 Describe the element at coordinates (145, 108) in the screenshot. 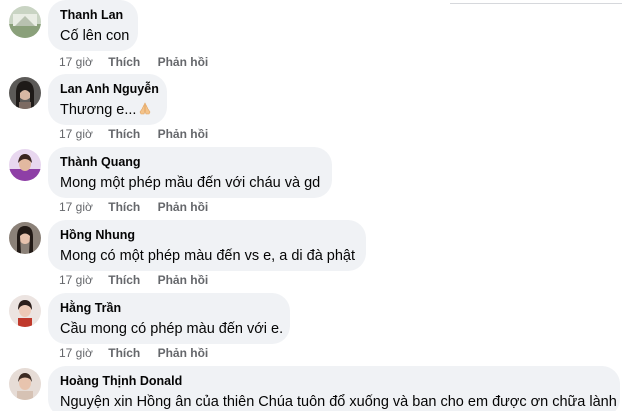

I see `folded-hands-emoji` at that location.